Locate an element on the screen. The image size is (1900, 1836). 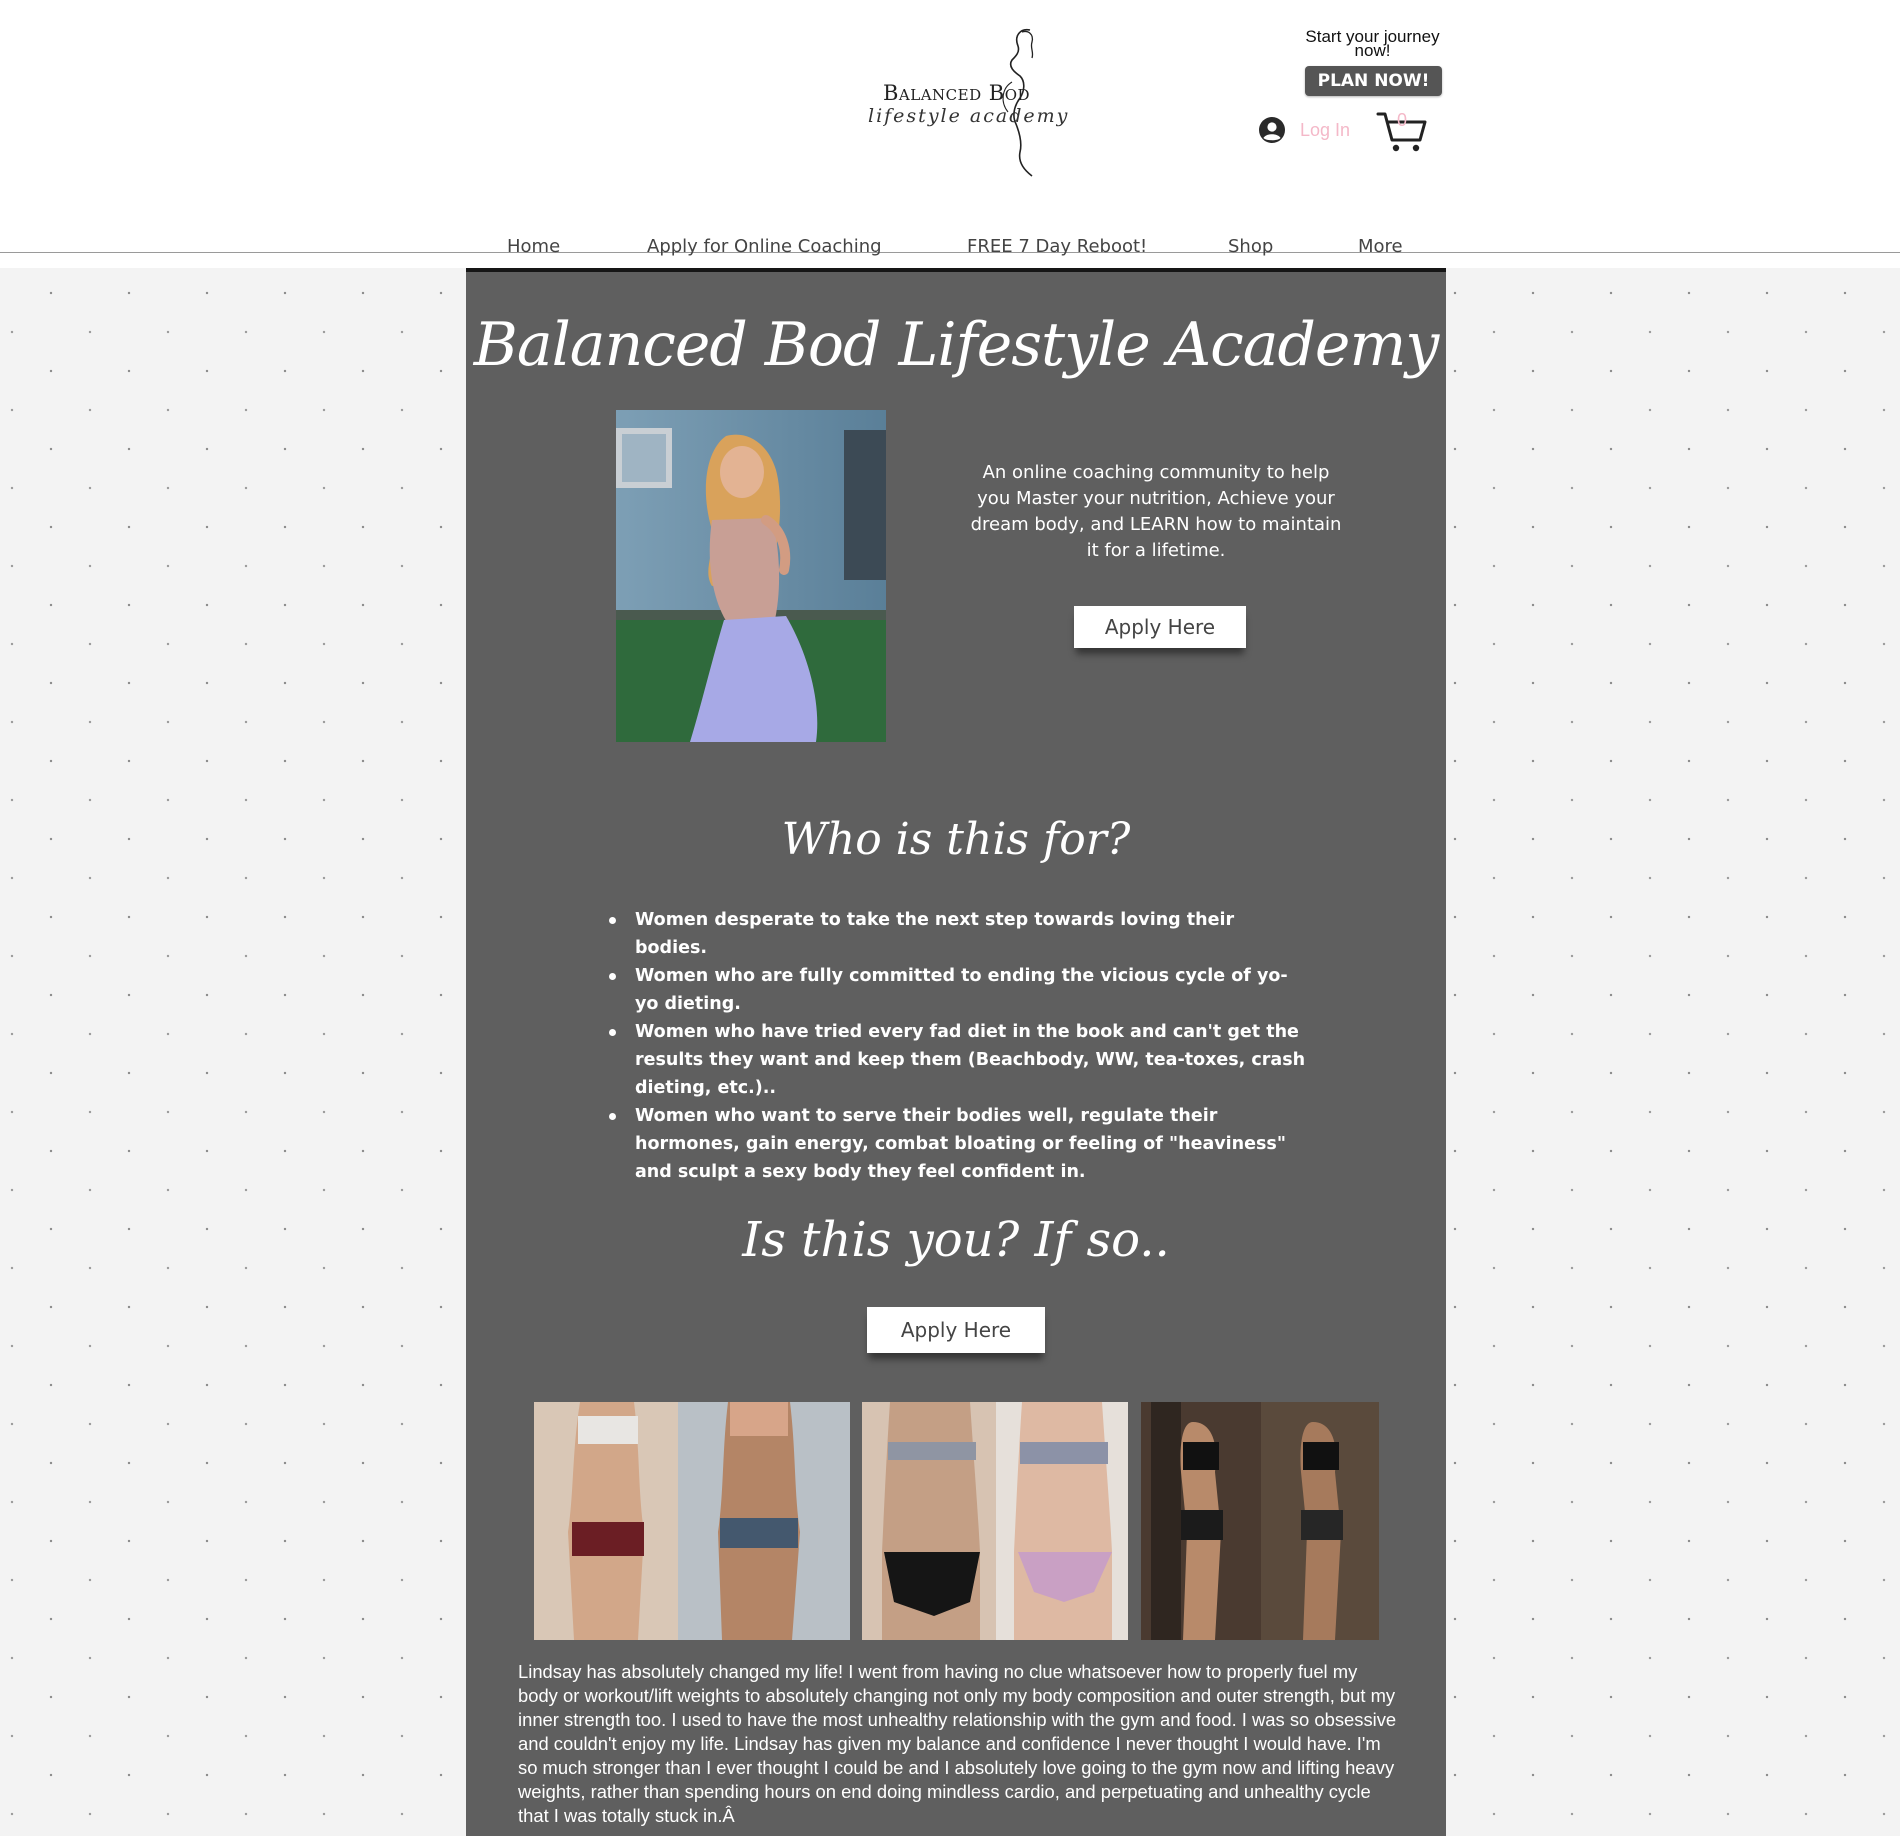
nav-item-more: More is located at coordinates (1380, 246).